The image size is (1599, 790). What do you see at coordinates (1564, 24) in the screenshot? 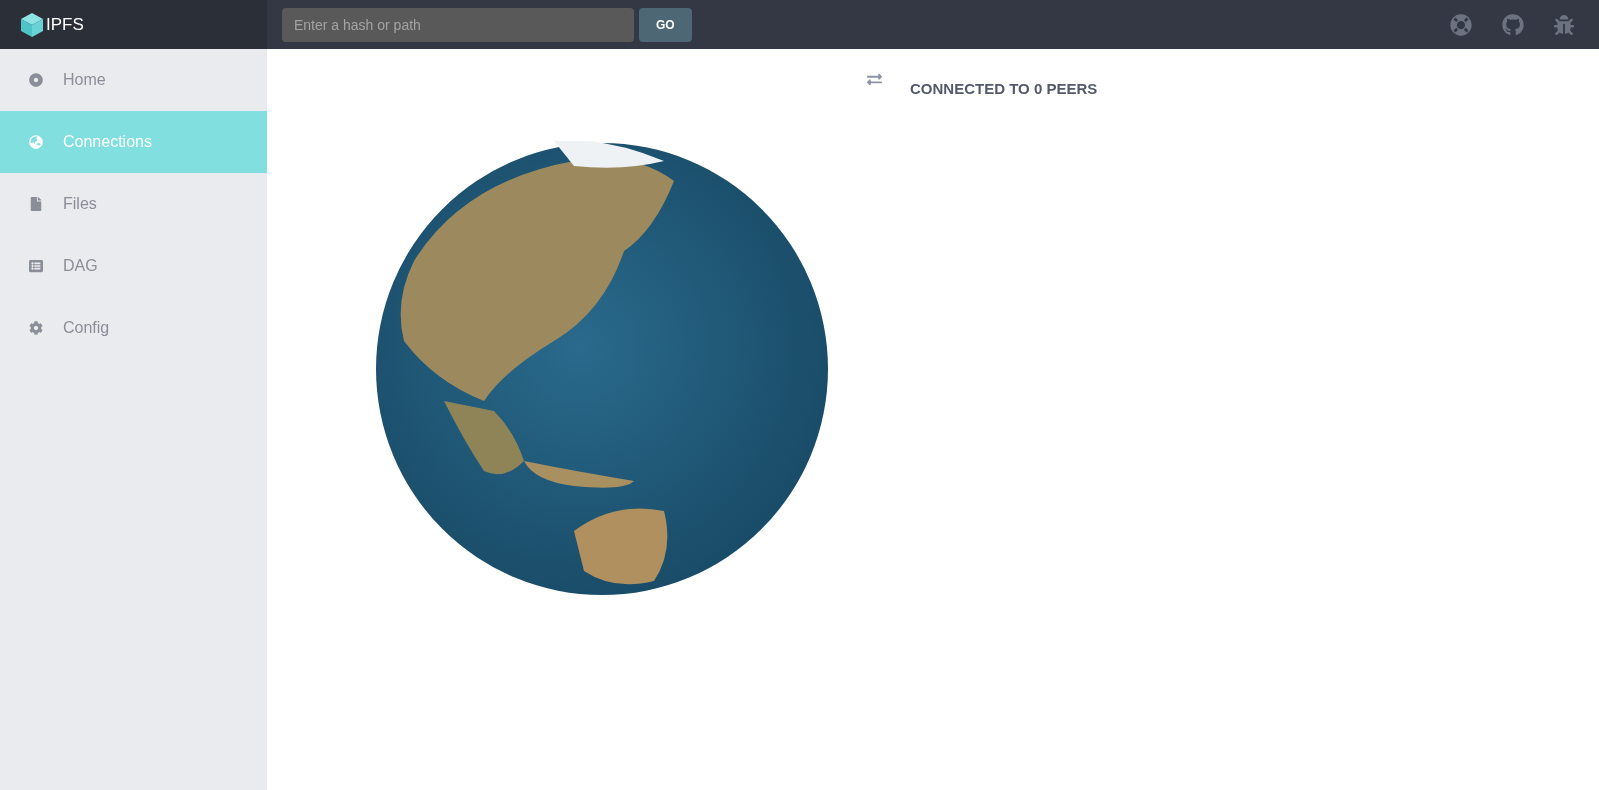
I see `bug-icon` at bounding box center [1564, 24].